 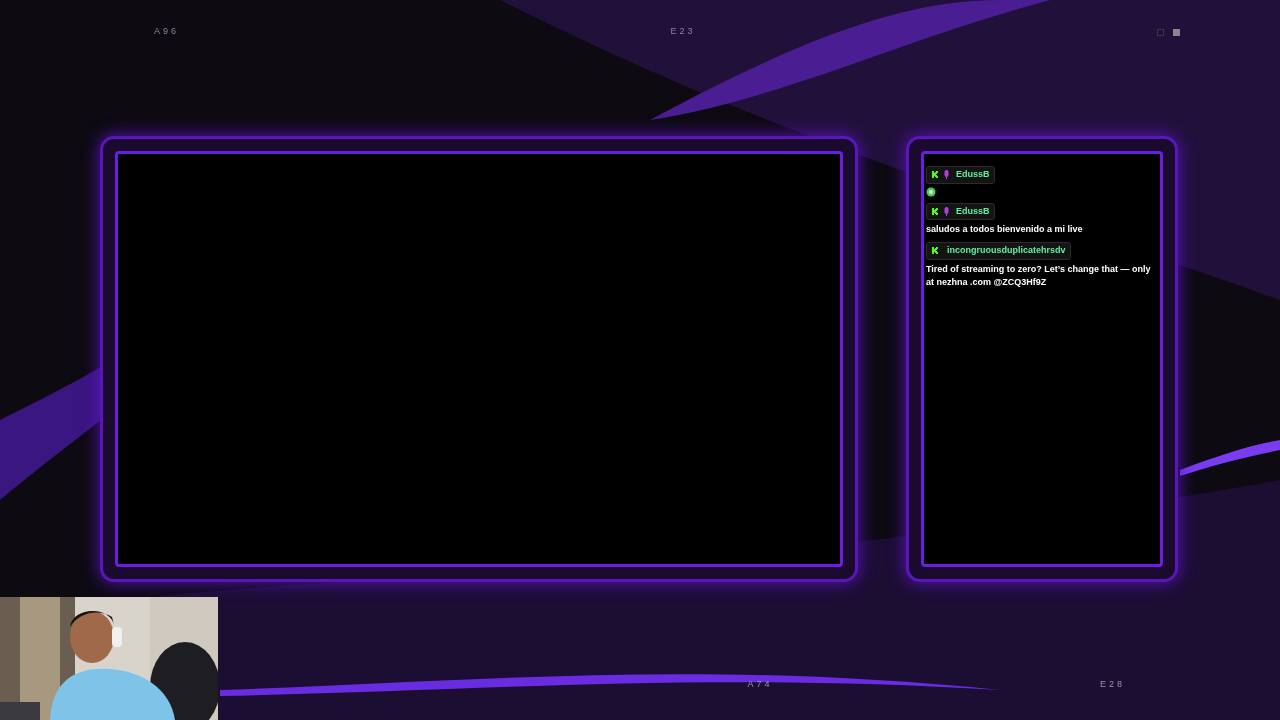 What do you see at coordinates (1039, 275) in the screenshot?
I see `chat-message: Tired of streaming to zero? Let’s change that — only at nezhna .com @ZCQ3Hf9Z` at bounding box center [1039, 275].